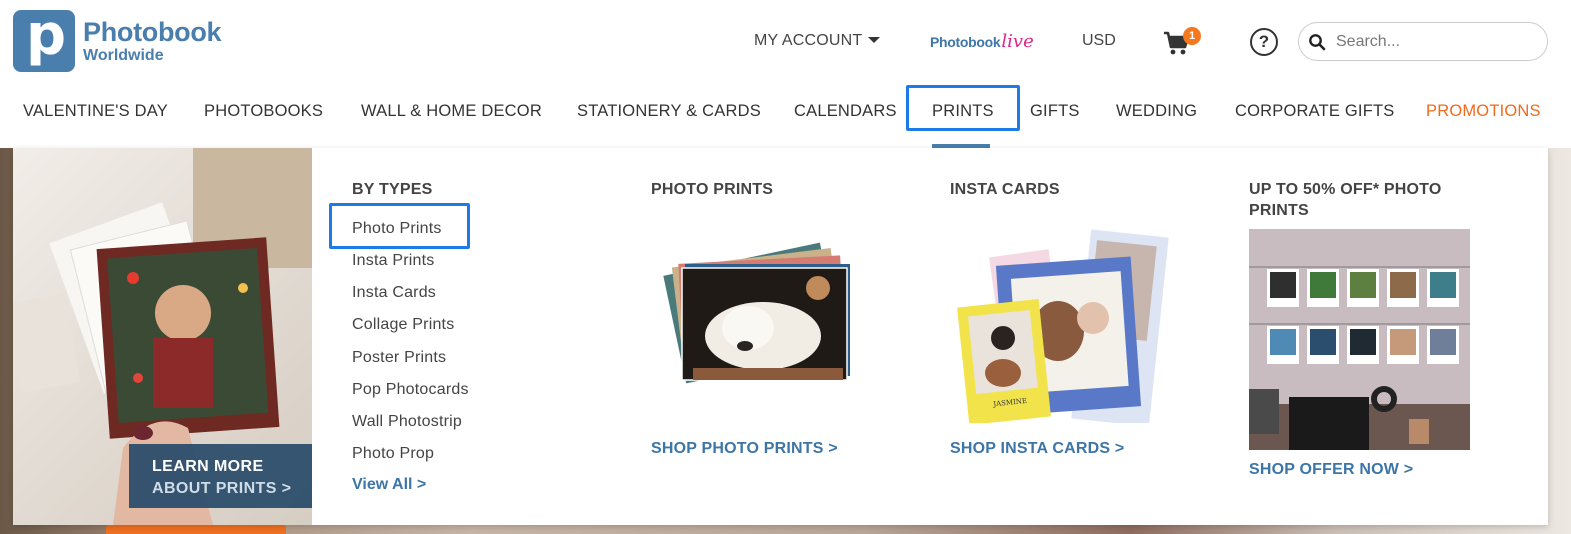 The image size is (1571, 534). I want to click on insta-cards-image: JASMINE, so click(1063, 323).